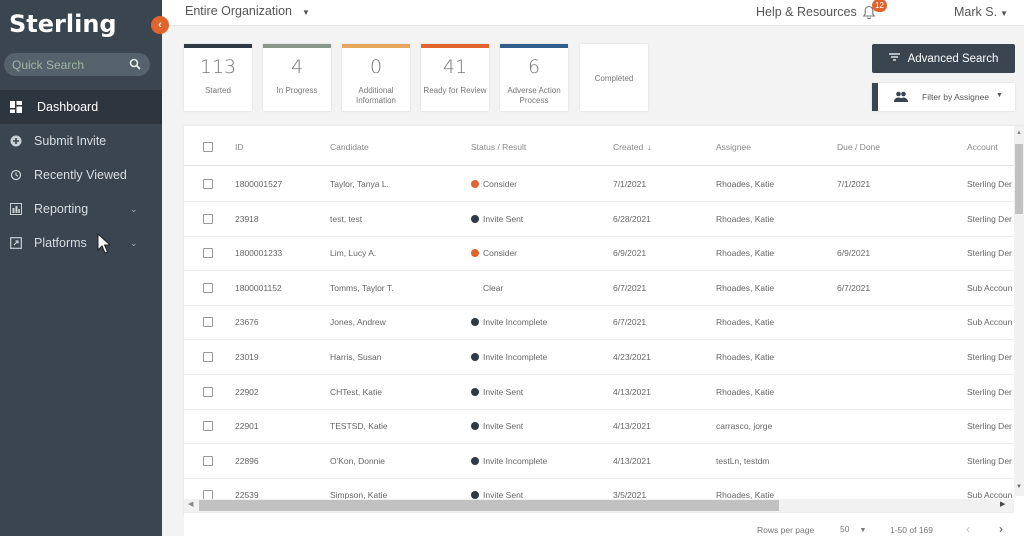 The width and height of the screenshot is (1024, 536). What do you see at coordinates (67, 64) in the screenshot?
I see `quick-search-input` at bounding box center [67, 64].